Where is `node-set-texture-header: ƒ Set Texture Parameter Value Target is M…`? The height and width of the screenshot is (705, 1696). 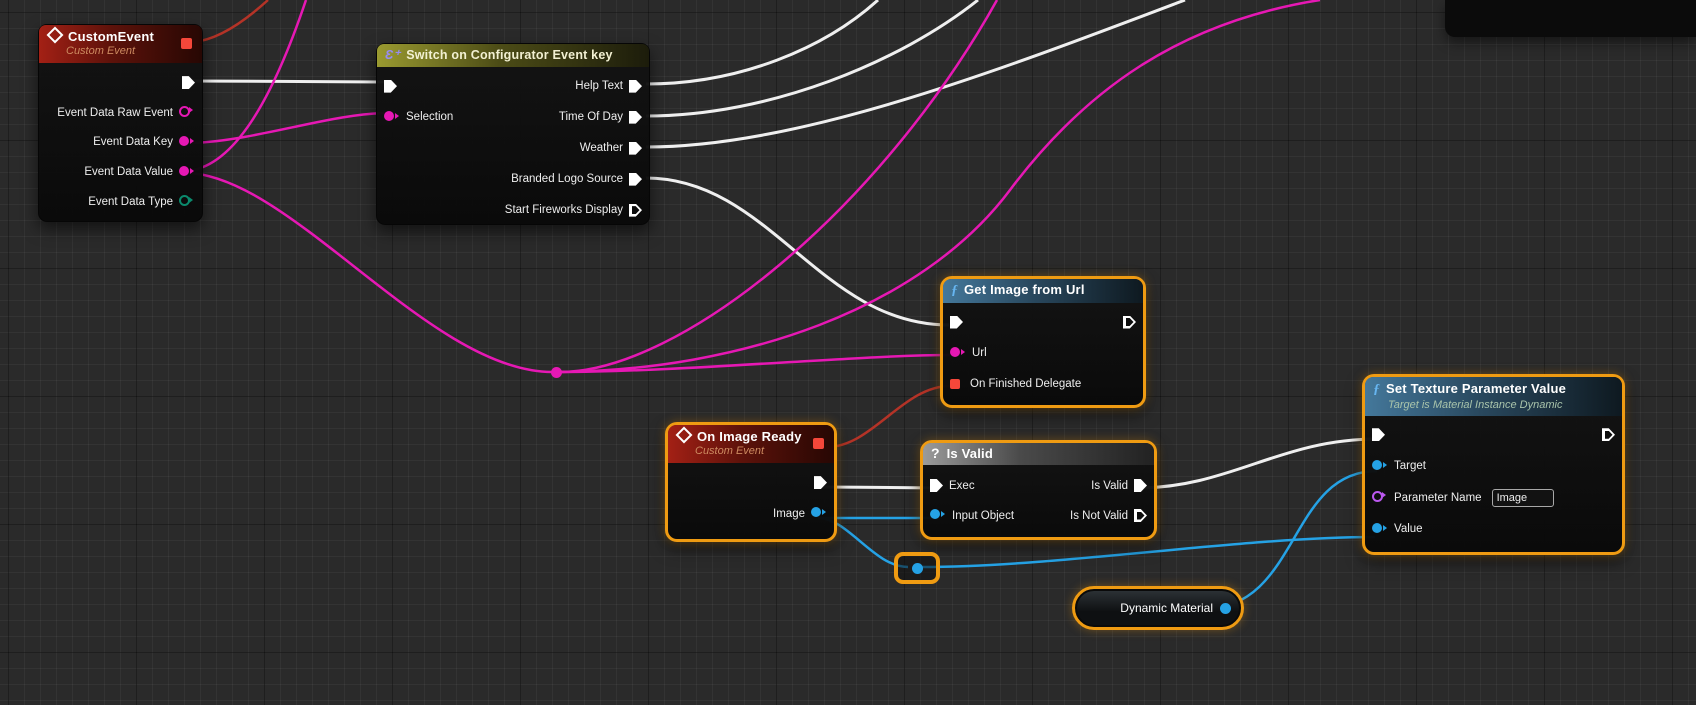
node-set-texture-header: ƒ Set Texture Parameter Value Target is M… is located at coordinates (1493, 397).